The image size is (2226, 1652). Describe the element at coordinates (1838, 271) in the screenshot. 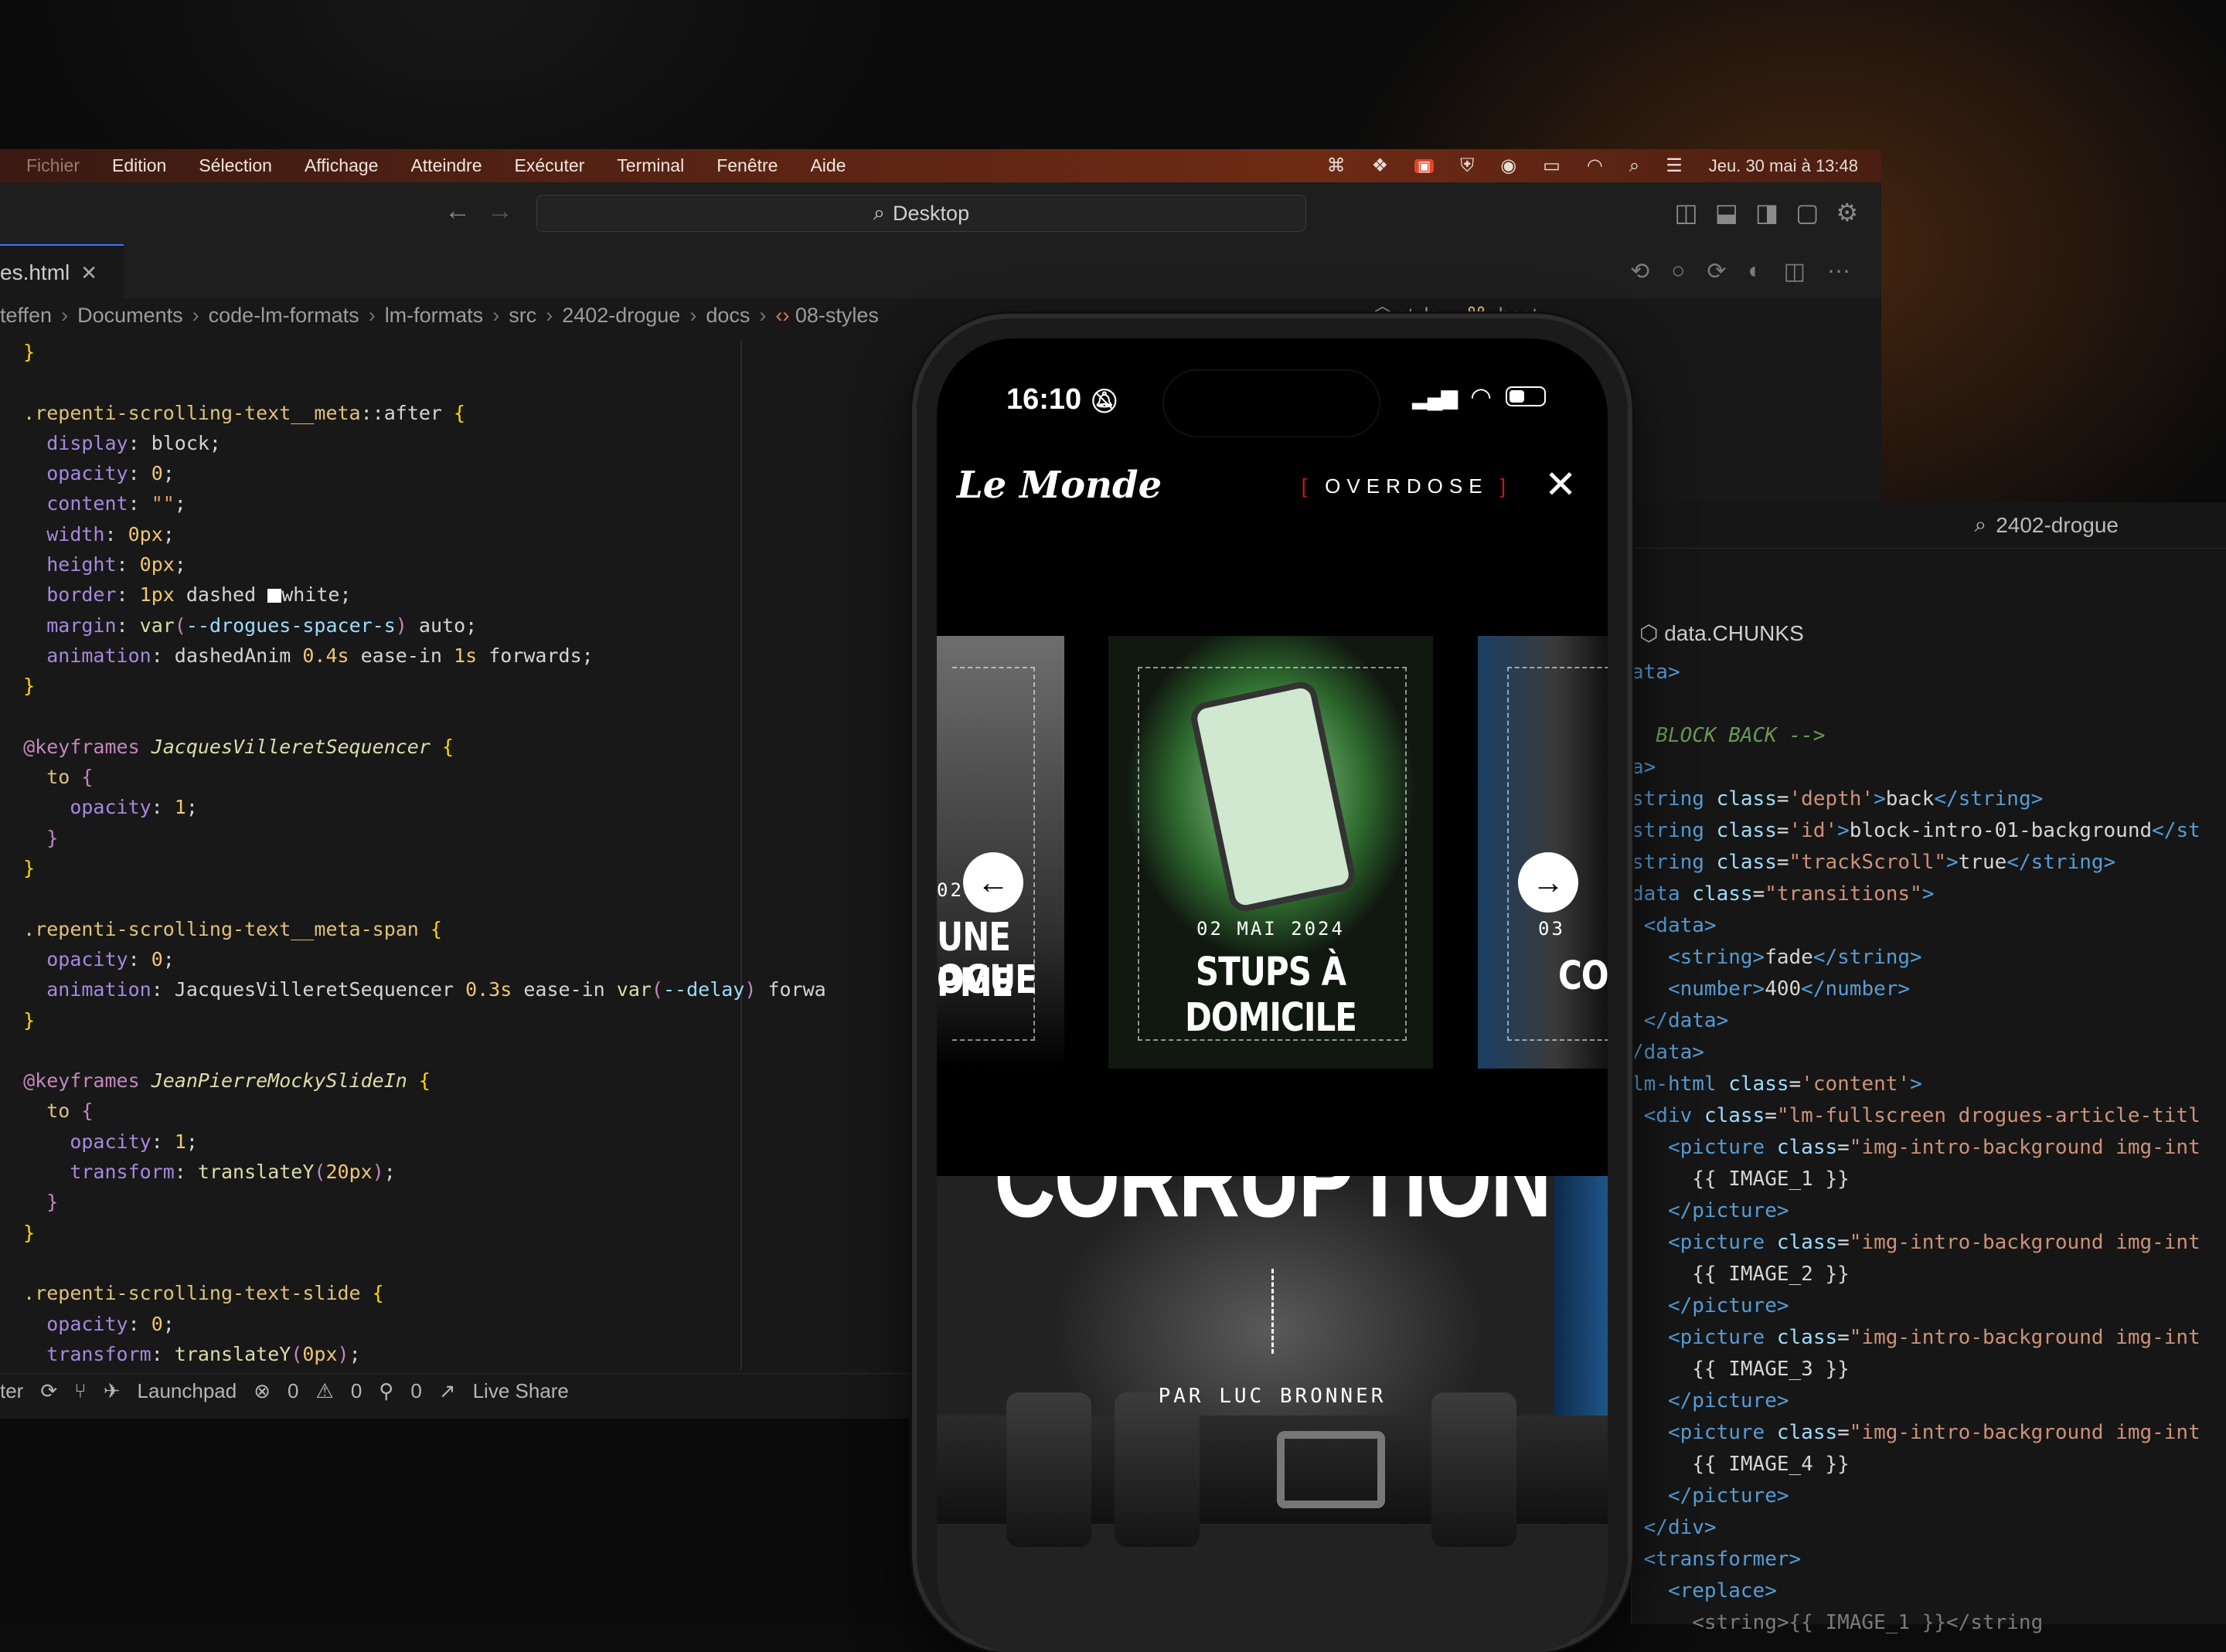

I see `more-actions-icon: ⋯` at that location.